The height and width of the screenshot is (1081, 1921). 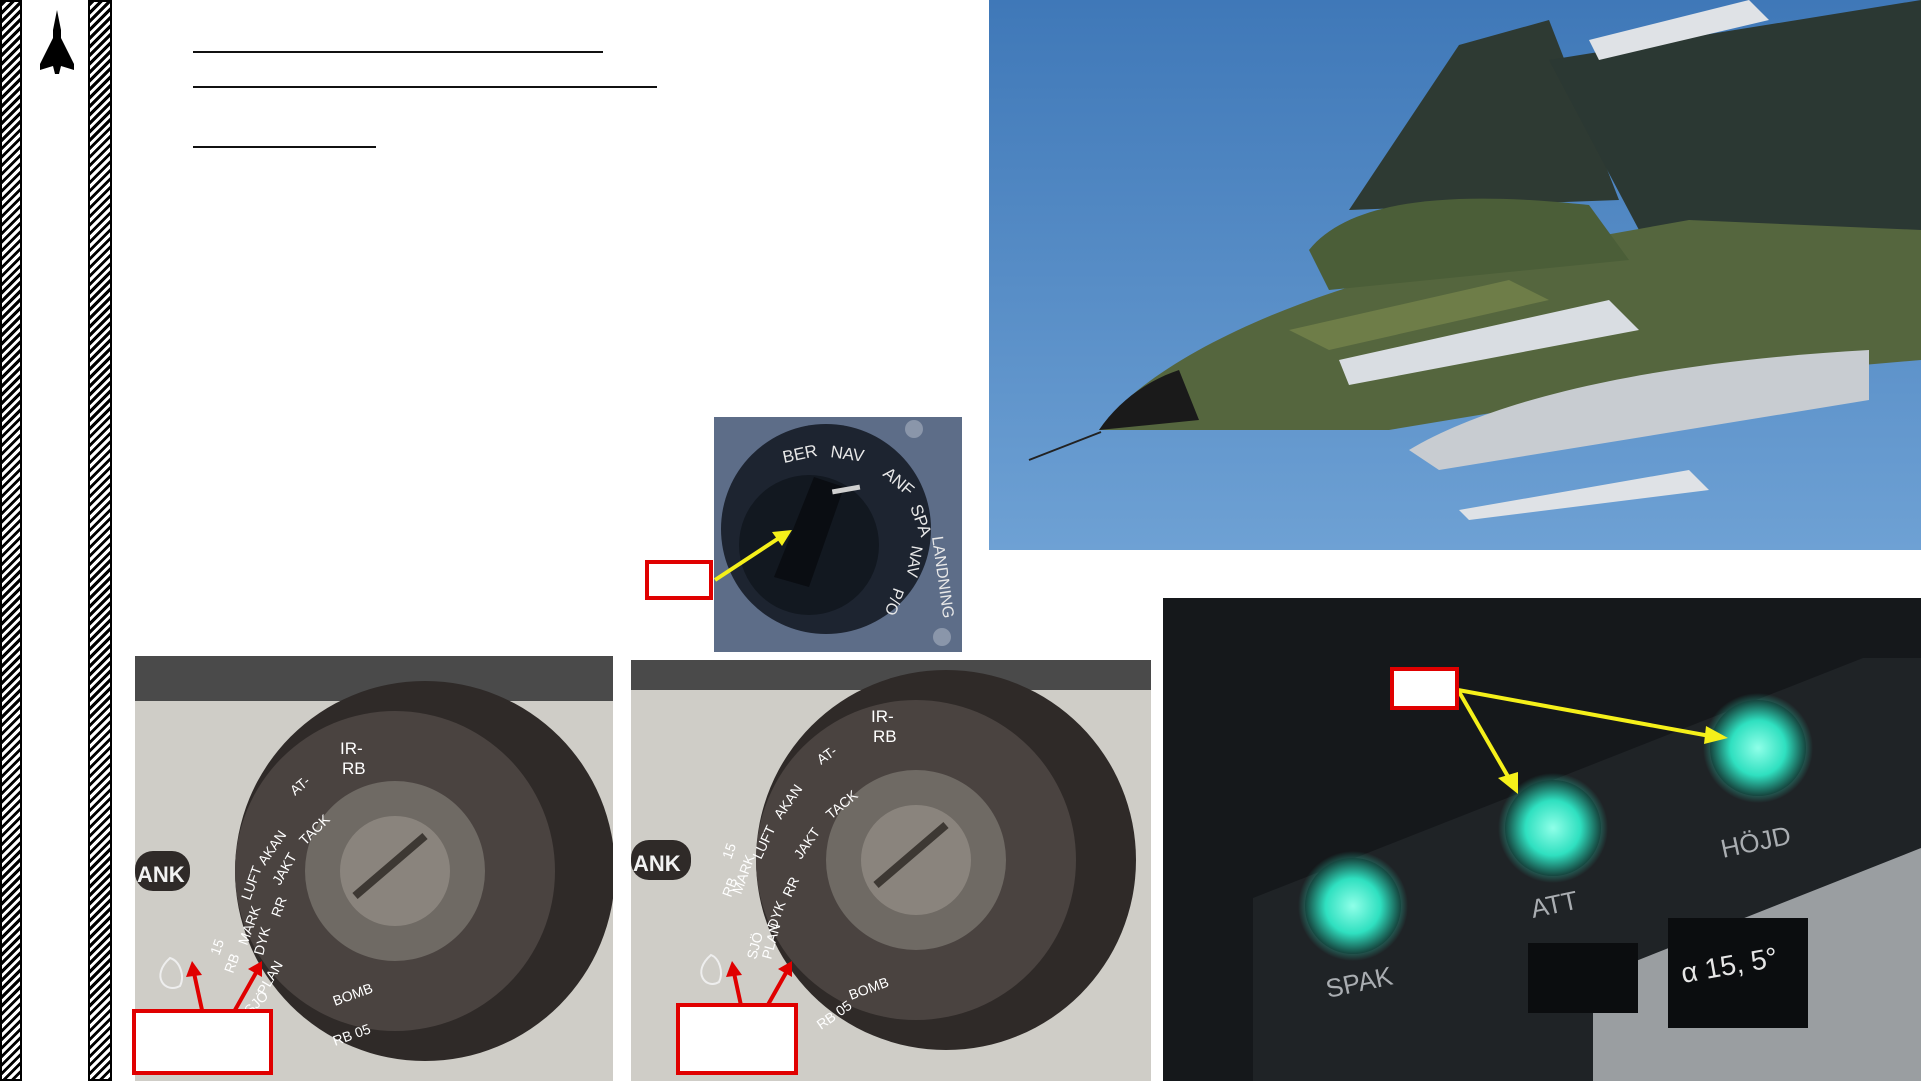 What do you see at coordinates (224, 986) in the screenshot?
I see `arrows-weapon-left` at bounding box center [224, 986].